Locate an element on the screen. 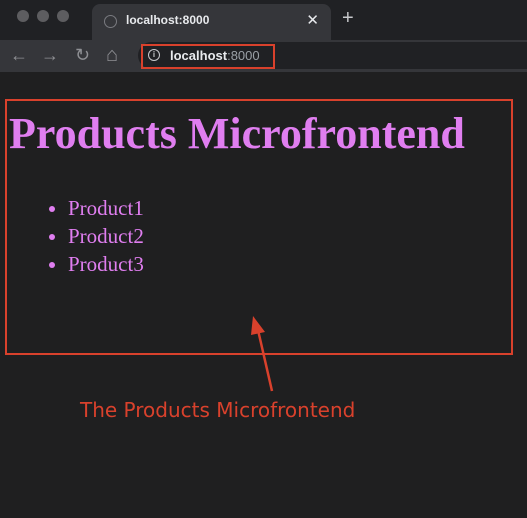 The image size is (527, 518). tab-strip: localhost:8000 ✕ + is located at coordinates (263, 20).